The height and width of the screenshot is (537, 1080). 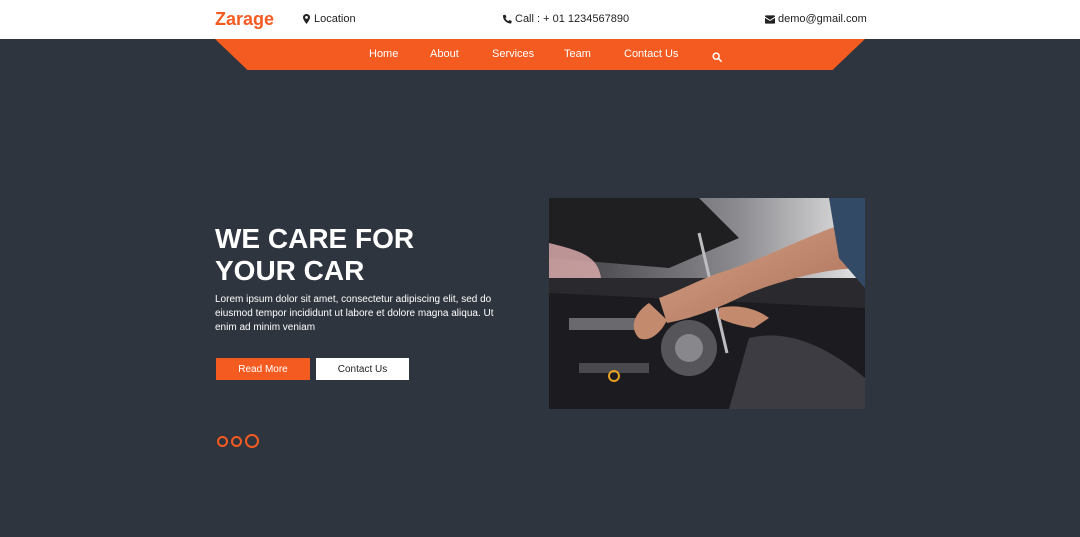 What do you see at coordinates (513, 54) in the screenshot?
I see `nav-services: Services` at bounding box center [513, 54].